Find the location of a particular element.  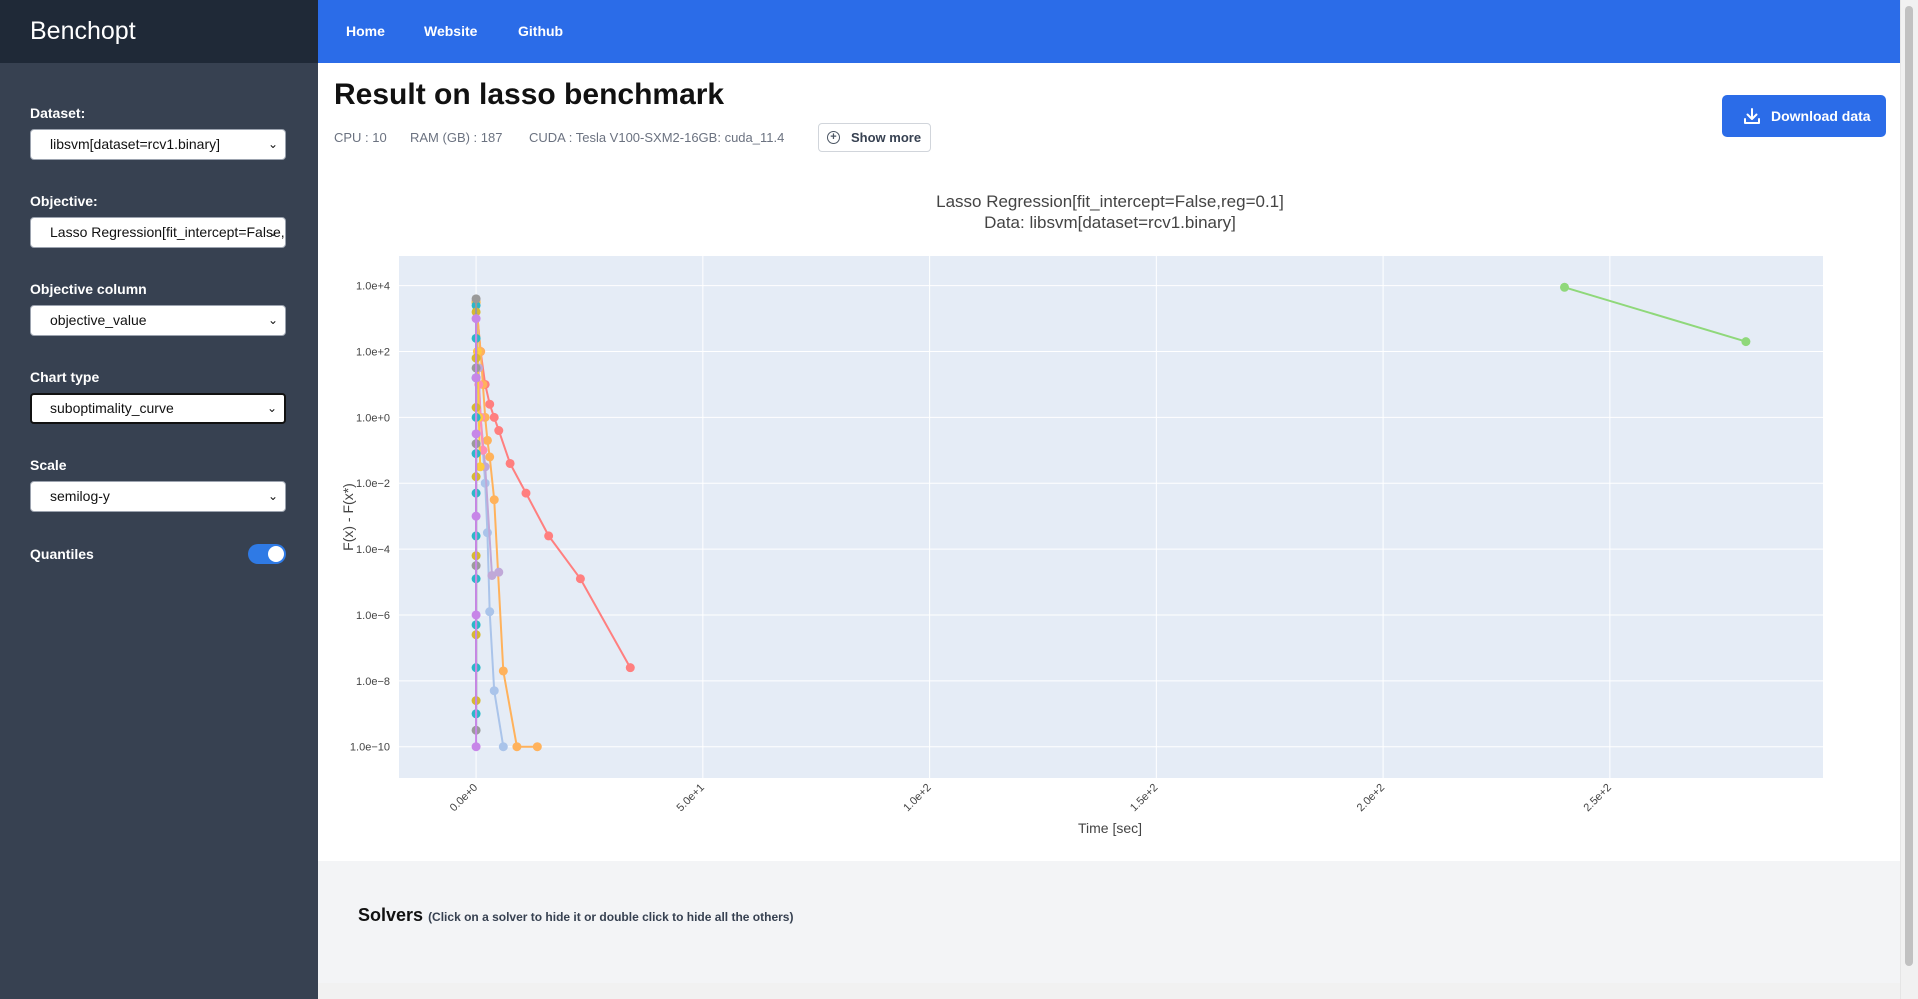

app-title: Benchopt is located at coordinates (159, 31).